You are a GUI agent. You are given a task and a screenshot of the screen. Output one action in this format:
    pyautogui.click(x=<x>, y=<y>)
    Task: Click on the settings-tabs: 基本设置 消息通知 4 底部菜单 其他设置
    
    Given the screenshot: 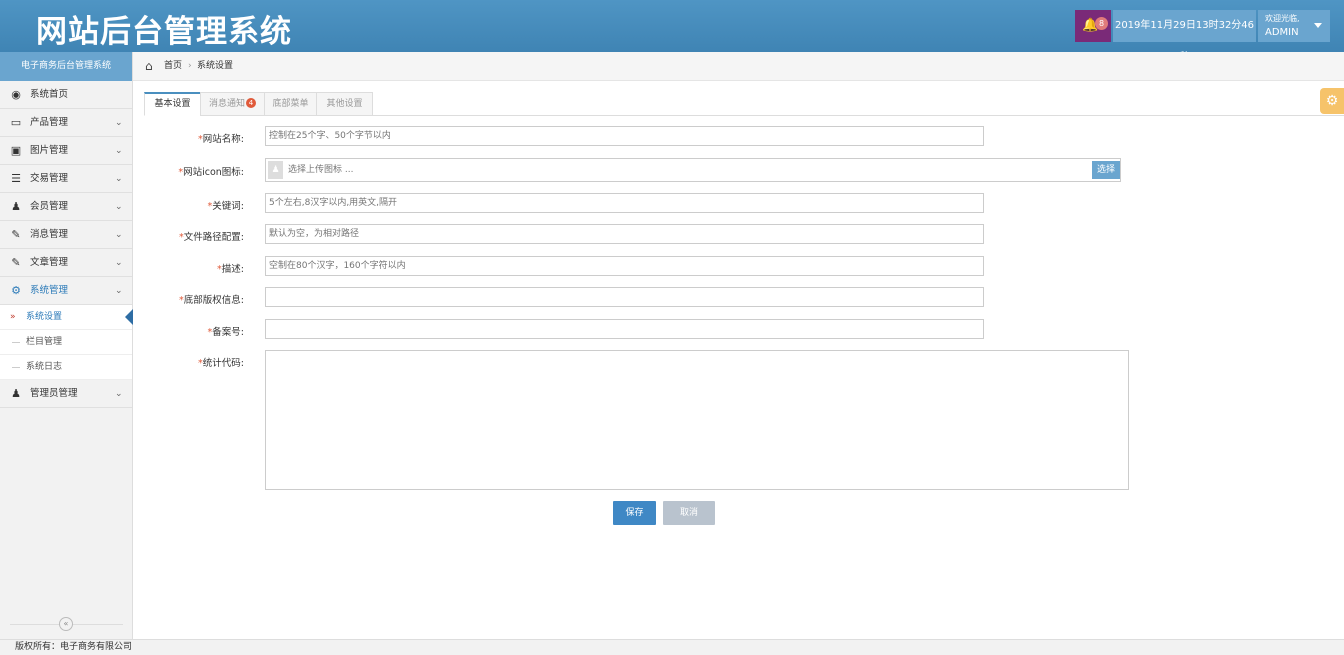 What is the action you would take?
    pyautogui.click(x=744, y=104)
    